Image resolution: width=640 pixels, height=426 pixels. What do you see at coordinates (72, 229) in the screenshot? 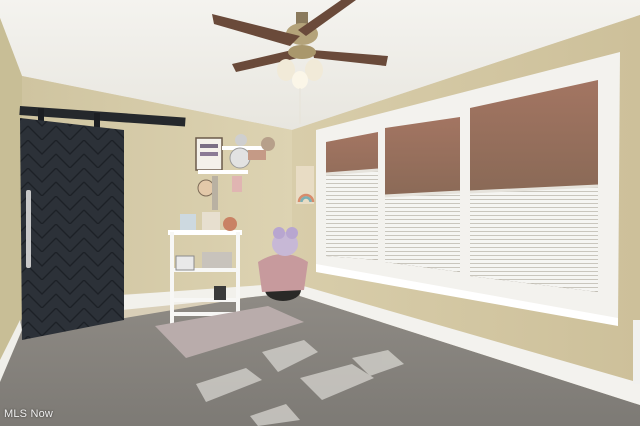
I see `barn-door` at bounding box center [72, 229].